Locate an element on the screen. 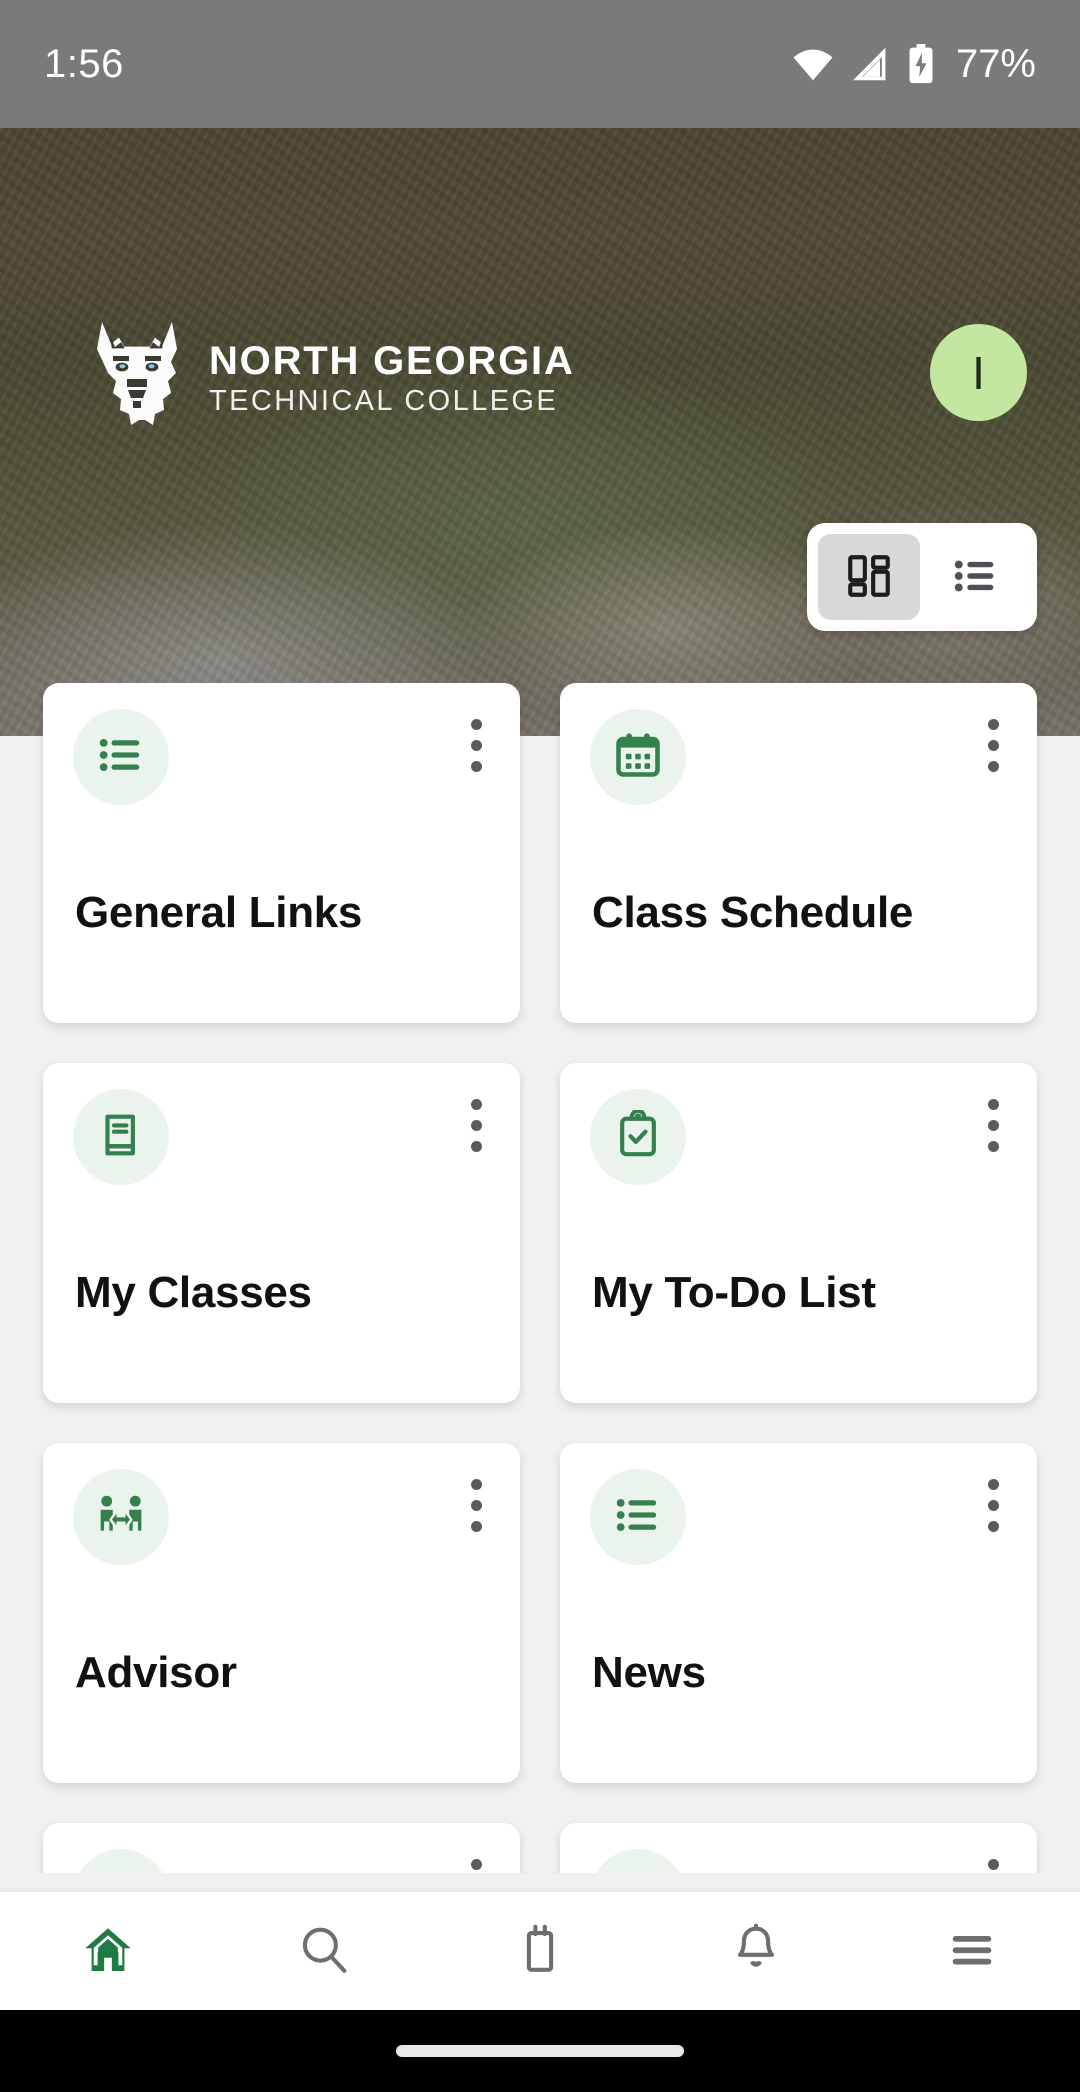 This screenshot has height=2092, width=1080. card-title: Class Schedule is located at coordinates (753, 912).